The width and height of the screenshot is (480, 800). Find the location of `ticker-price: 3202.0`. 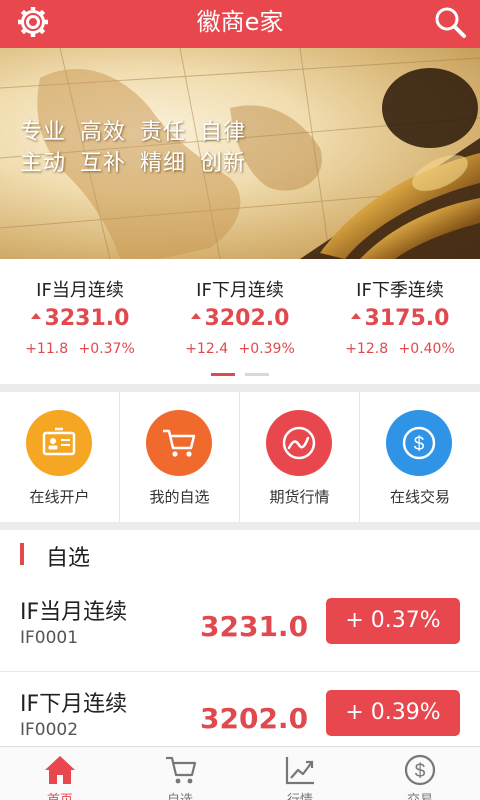

ticker-price: 3202.0 is located at coordinates (240, 318).